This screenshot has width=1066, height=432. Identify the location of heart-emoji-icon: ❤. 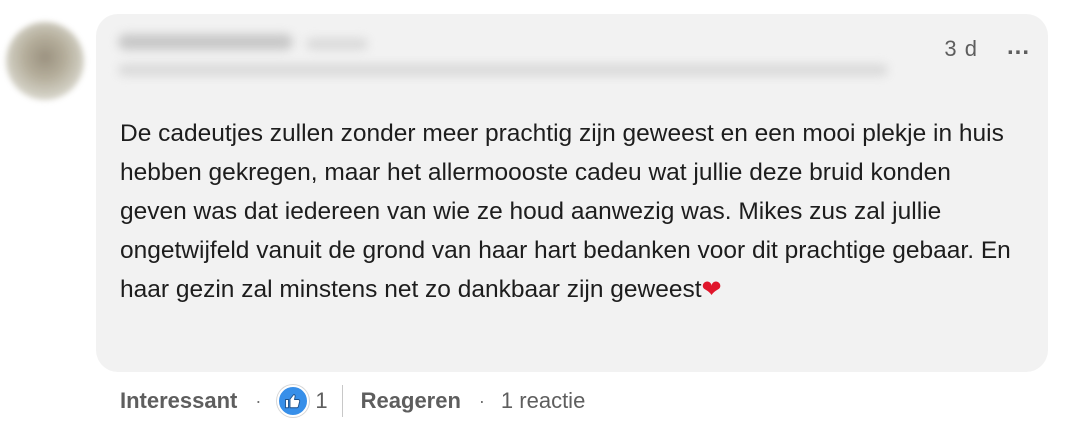
(711, 289).